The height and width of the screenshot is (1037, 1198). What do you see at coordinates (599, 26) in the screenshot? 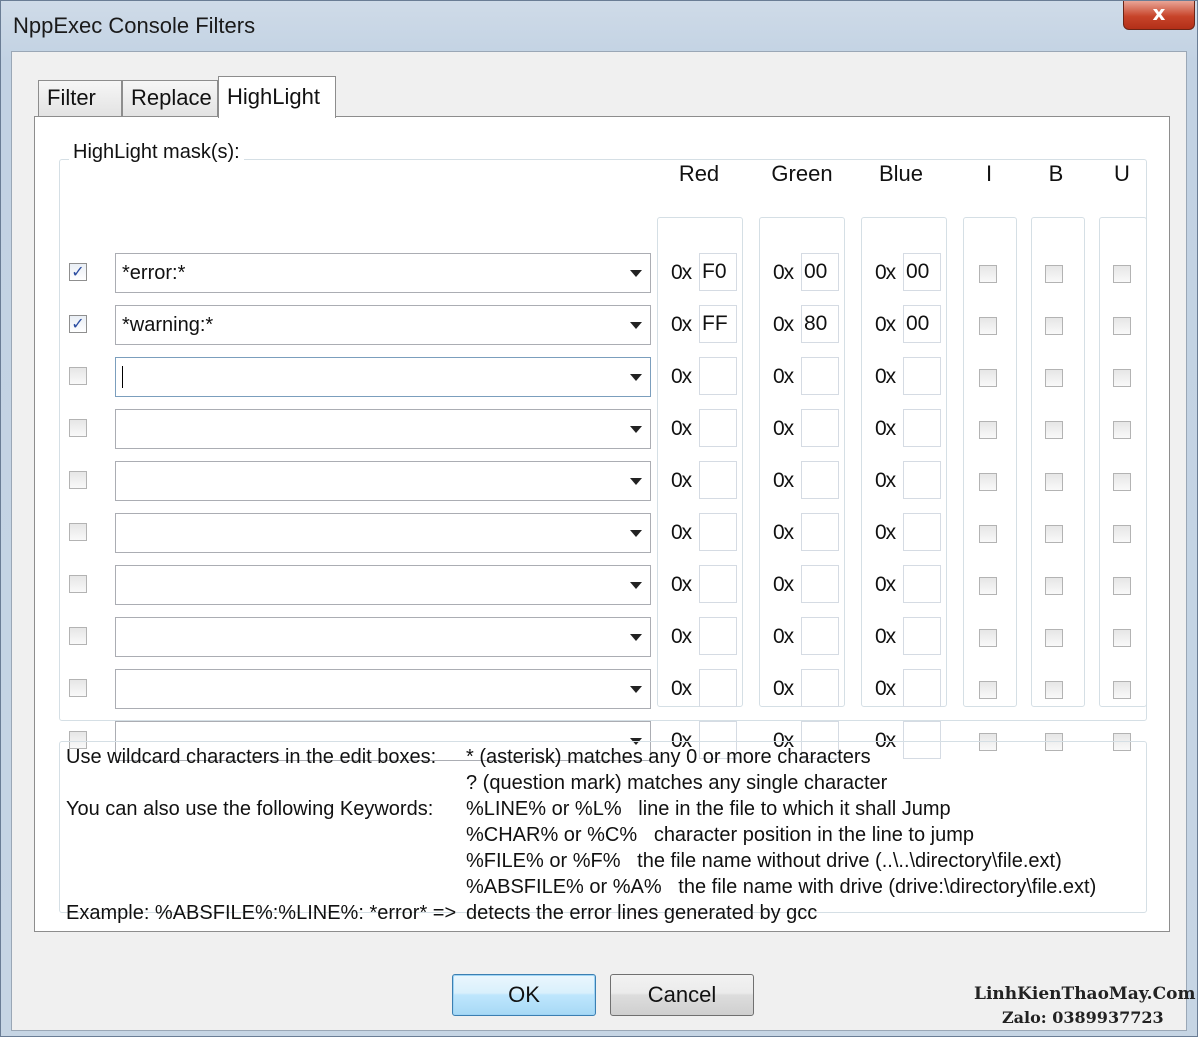
I see `title-bar: NppExec Console Filters x` at bounding box center [599, 26].